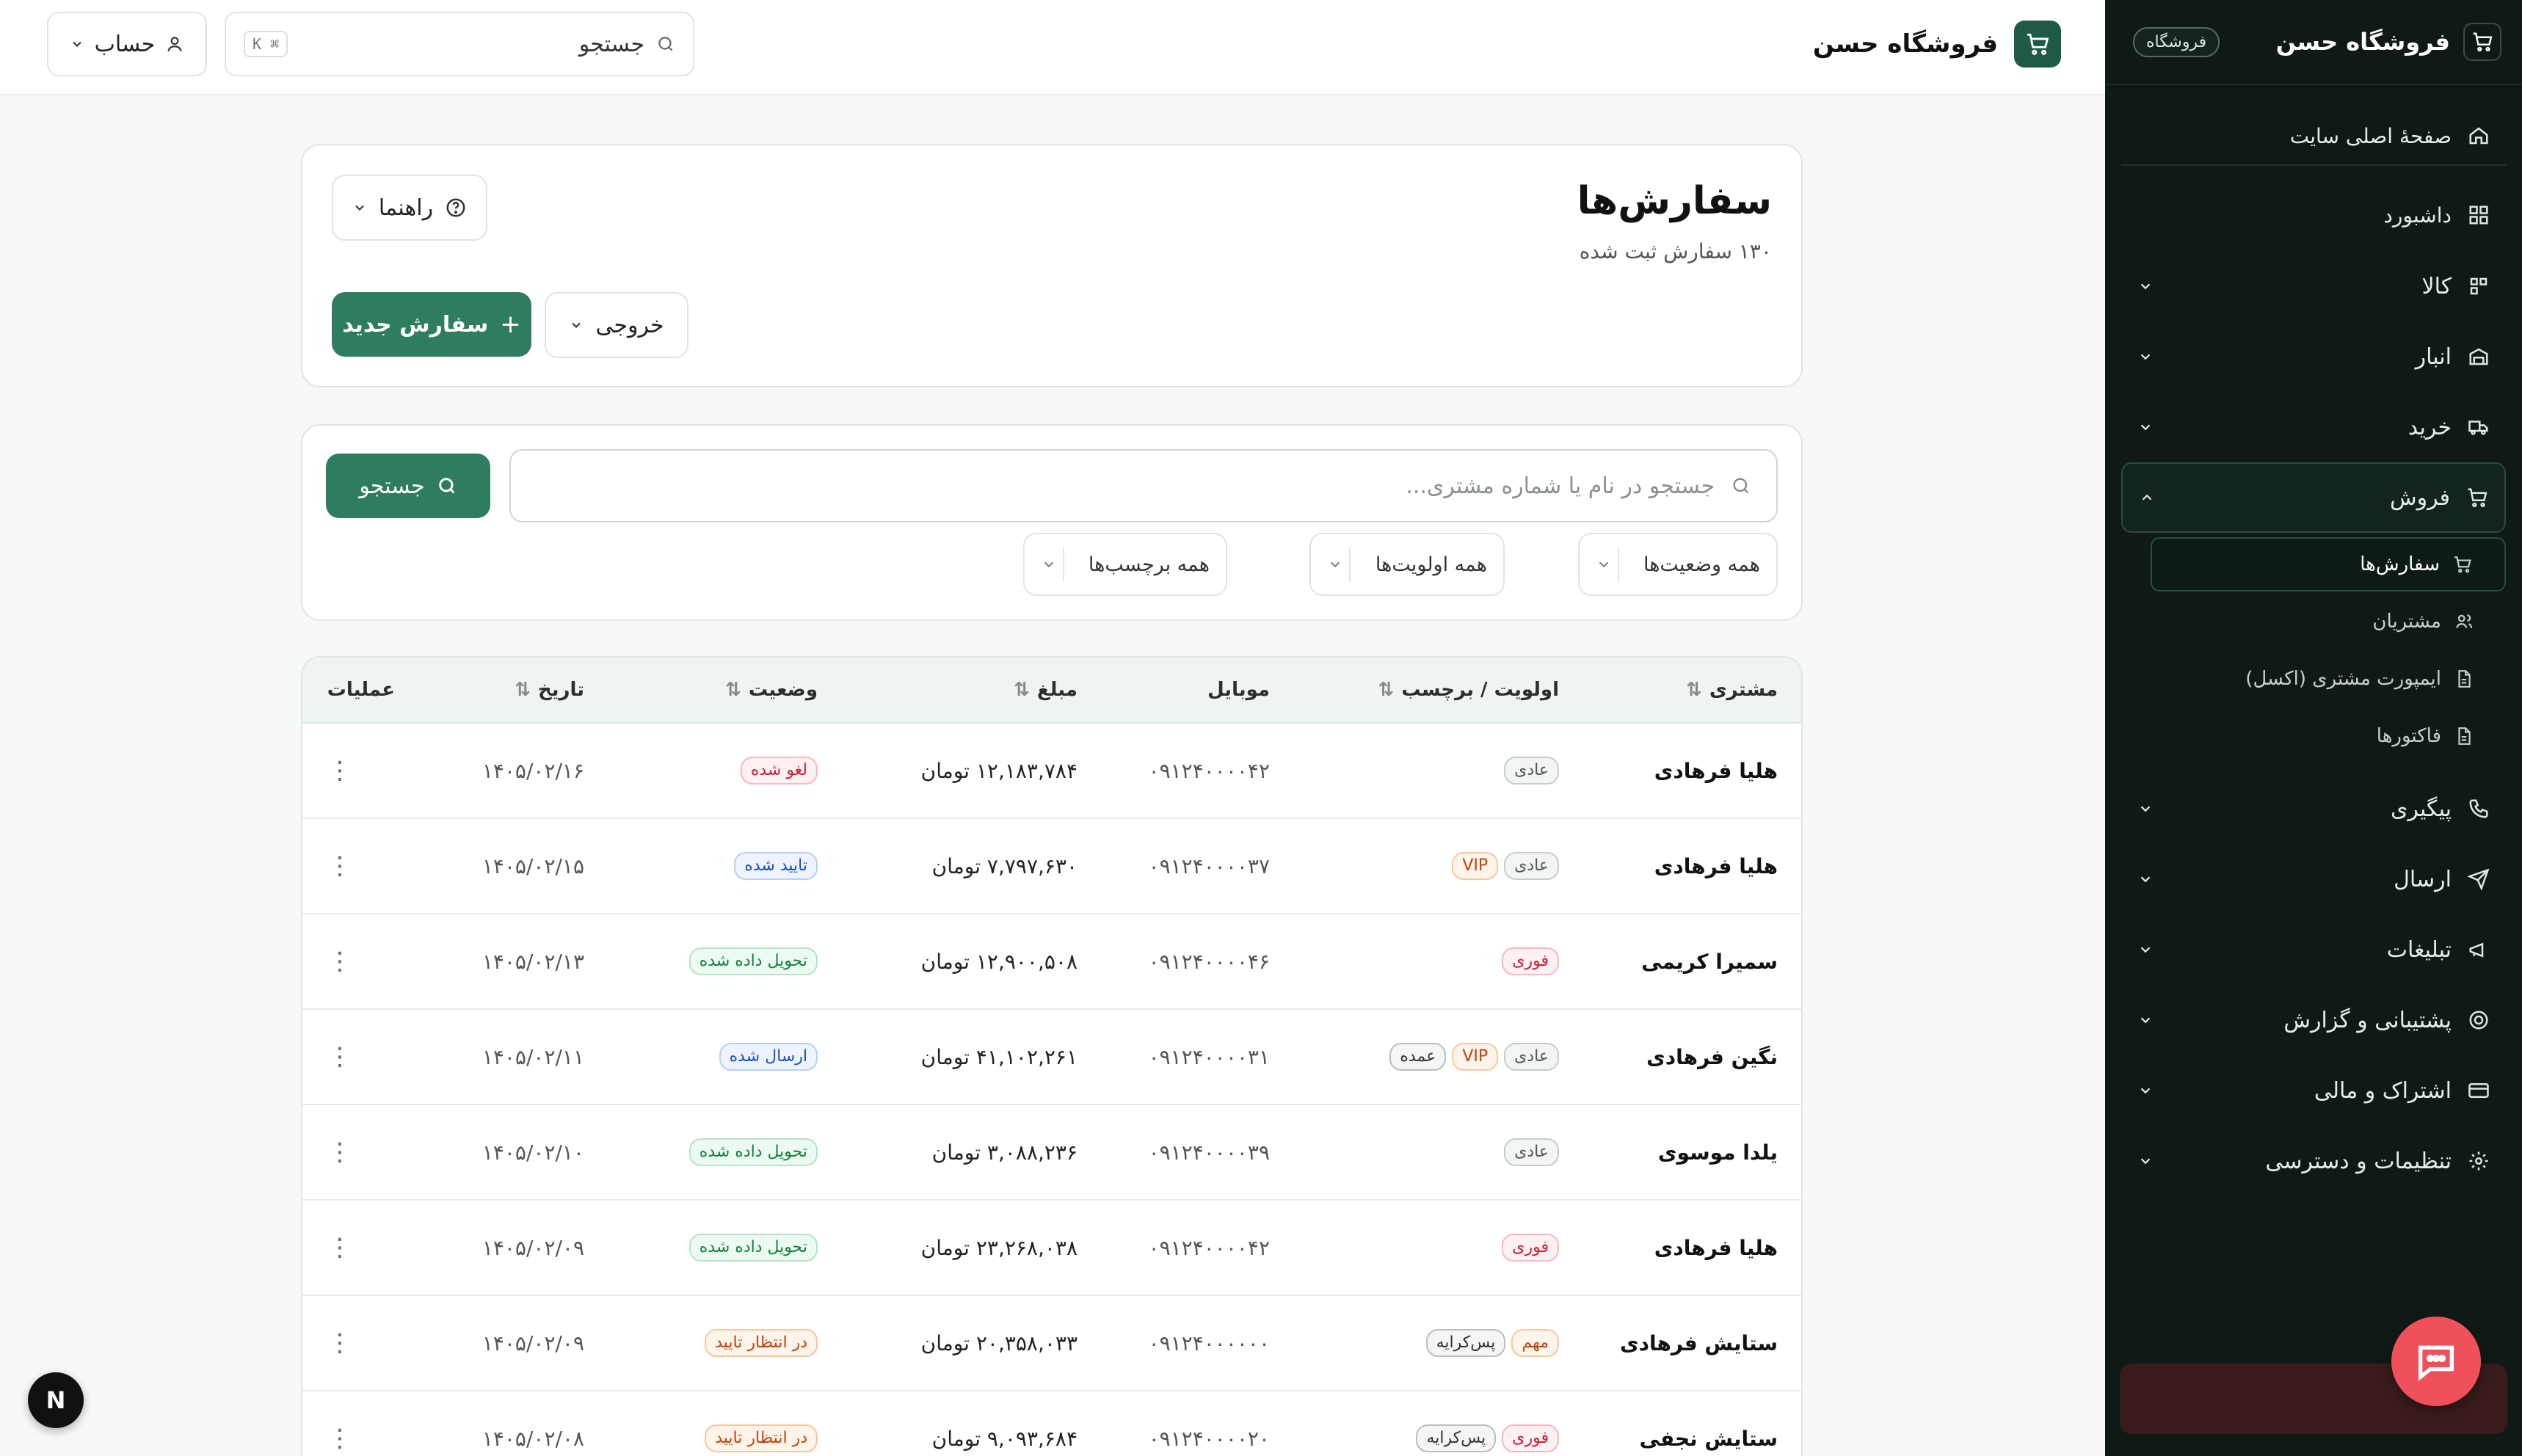 The height and width of the screenshot is (1456, 2522). I want to click on search-button: جستجو, so click(408, 486).